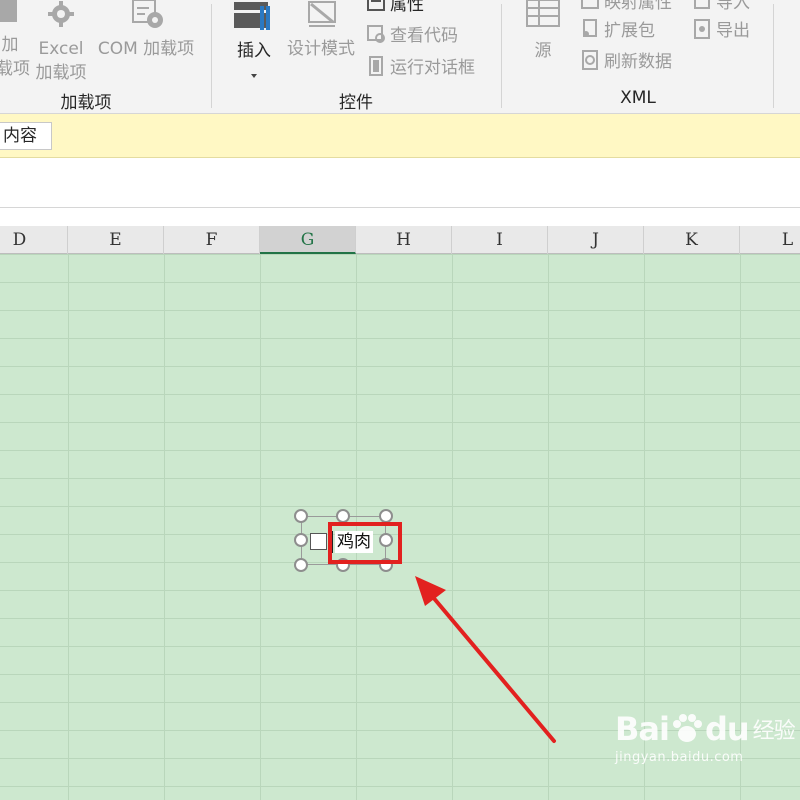  I want to click on com-addins-label: COM 加载项, so click(146, 49).